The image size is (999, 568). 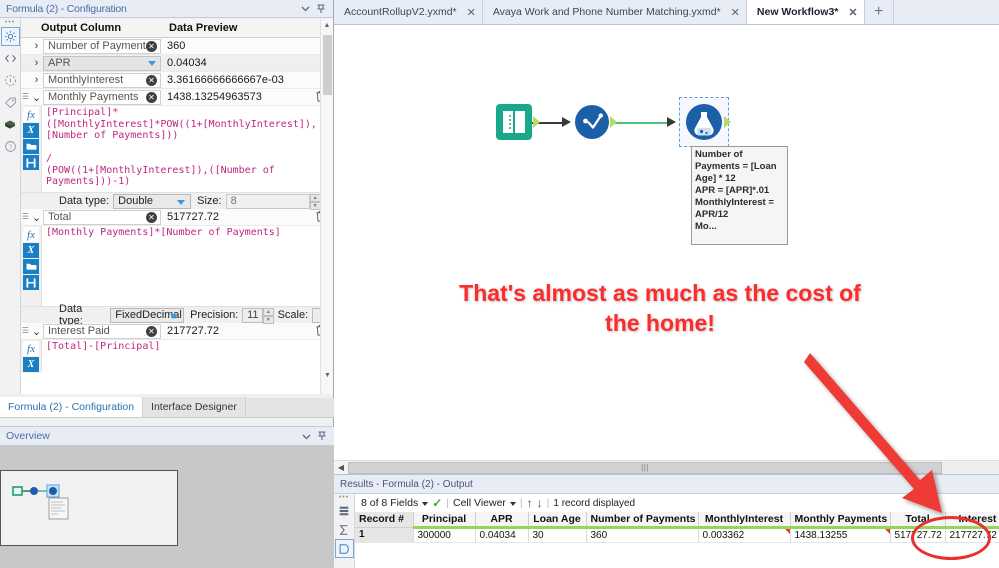 I want to click on canvas-horizontal-scrollbar: ◀ |||, so click(x=666, y=467).